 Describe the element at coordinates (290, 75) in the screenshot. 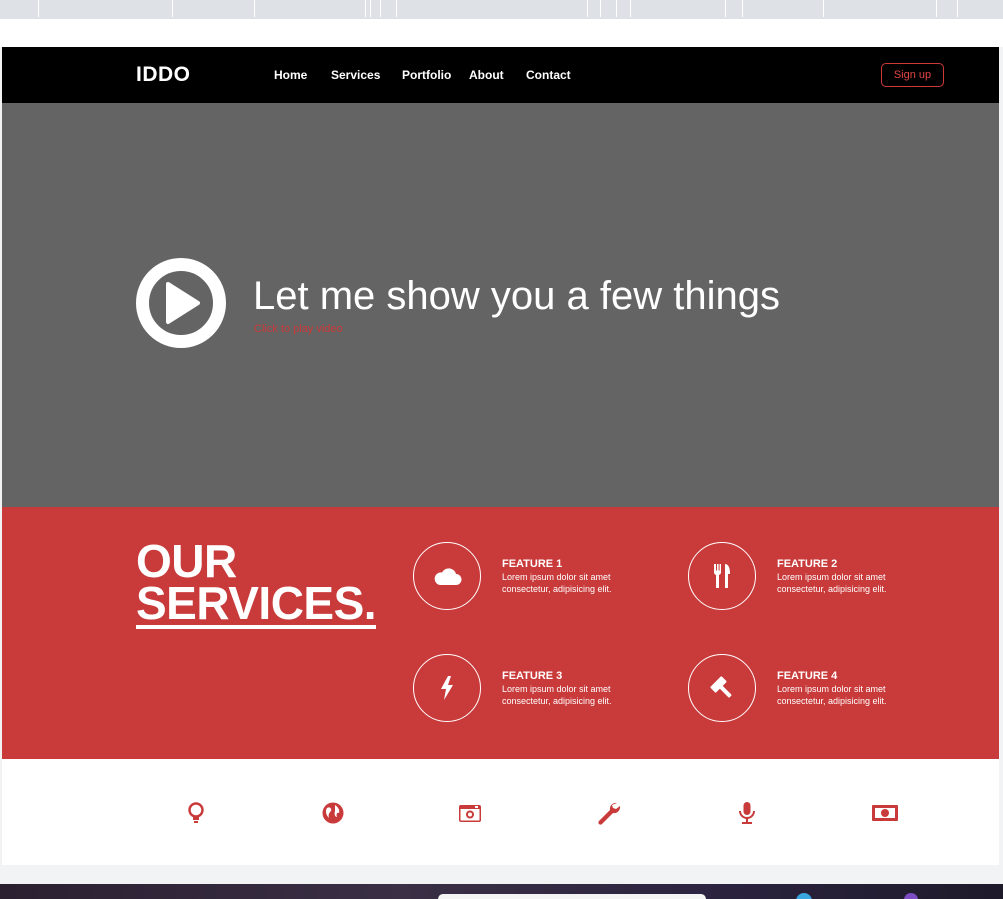

I see `nav-home: Home` at that location.